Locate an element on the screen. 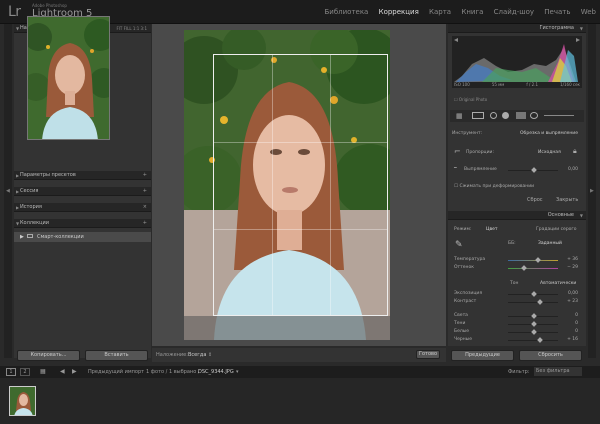 The height and width of the screenshot is (424, 600). histogram-graph is located at coordinates (517, 60).